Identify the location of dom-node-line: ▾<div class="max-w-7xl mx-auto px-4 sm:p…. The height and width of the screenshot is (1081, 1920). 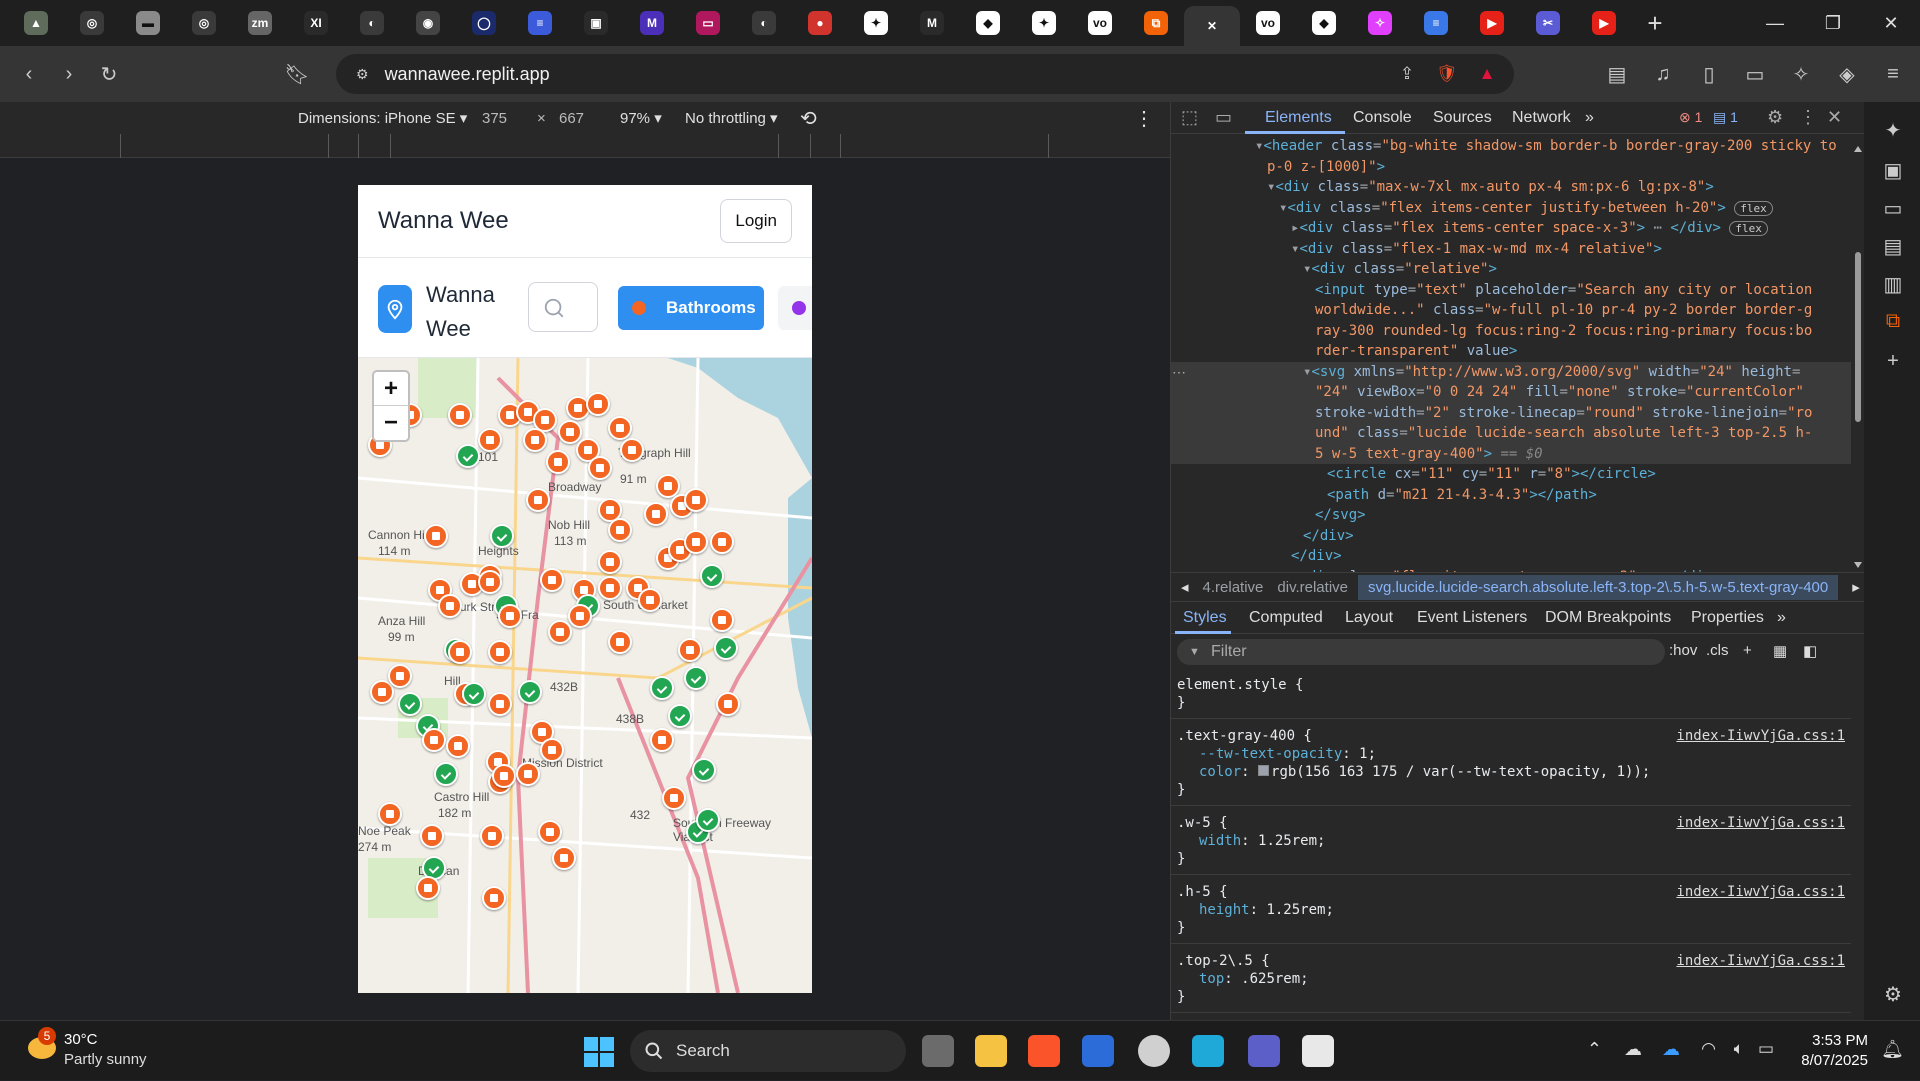
(1511, 187).